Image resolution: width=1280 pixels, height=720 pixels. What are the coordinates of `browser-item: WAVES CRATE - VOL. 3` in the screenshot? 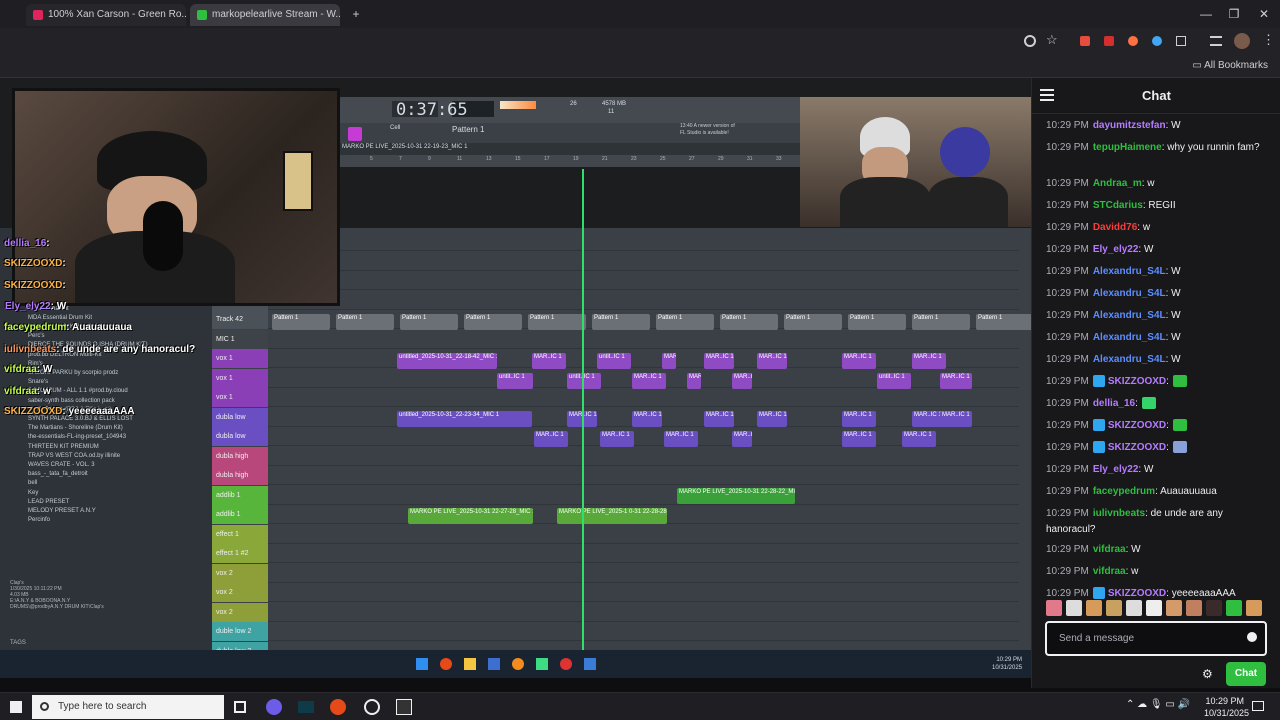 It's located at (61, 465).